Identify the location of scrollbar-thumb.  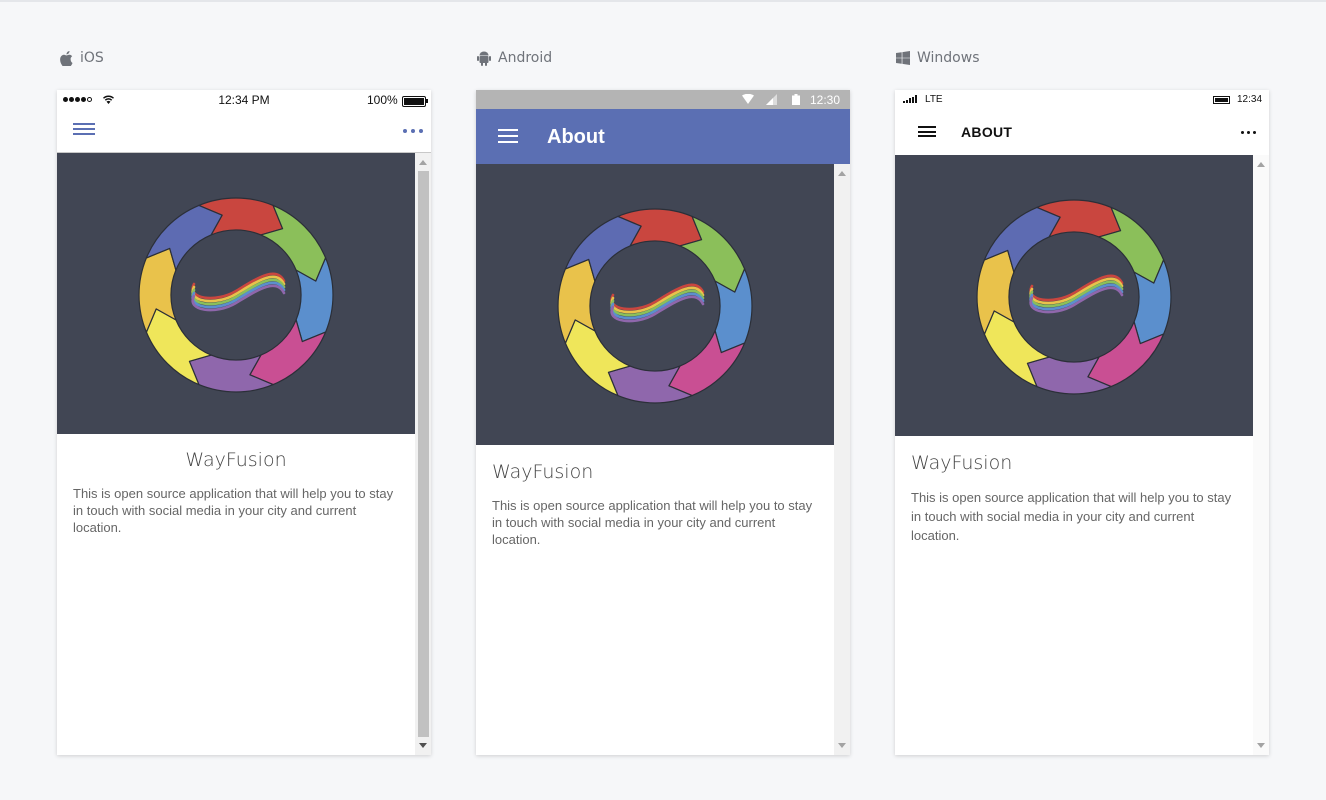
(423, 454).